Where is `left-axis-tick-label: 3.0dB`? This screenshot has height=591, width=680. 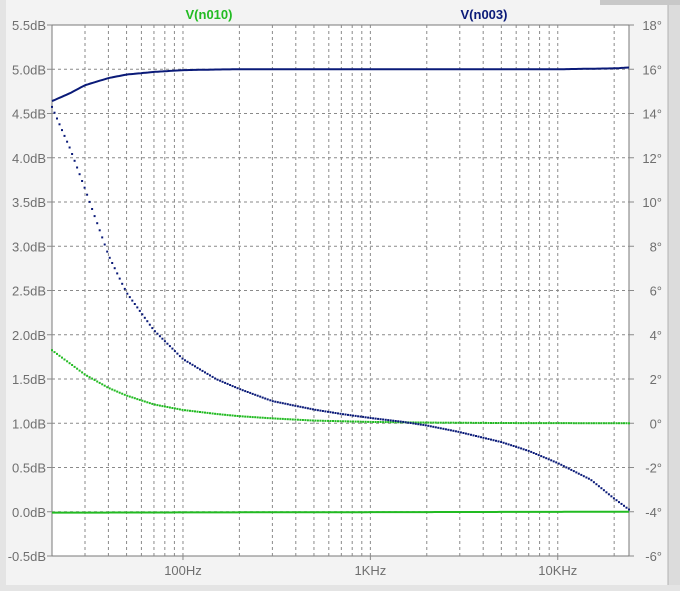 left-axis-tick-label: 3.0dB is located at coordinates (29, 246).